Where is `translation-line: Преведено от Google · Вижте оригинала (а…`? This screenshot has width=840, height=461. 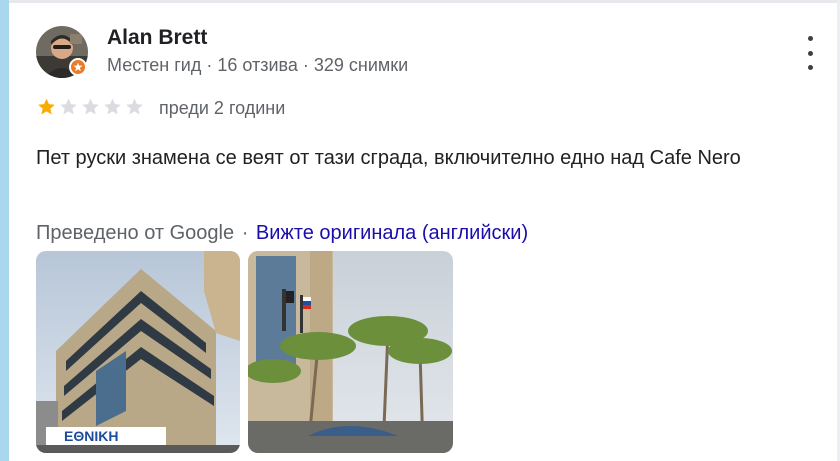
translation-line: Преведено от Google · Вижте оригинала (а… is located at coordinates (282, 233).